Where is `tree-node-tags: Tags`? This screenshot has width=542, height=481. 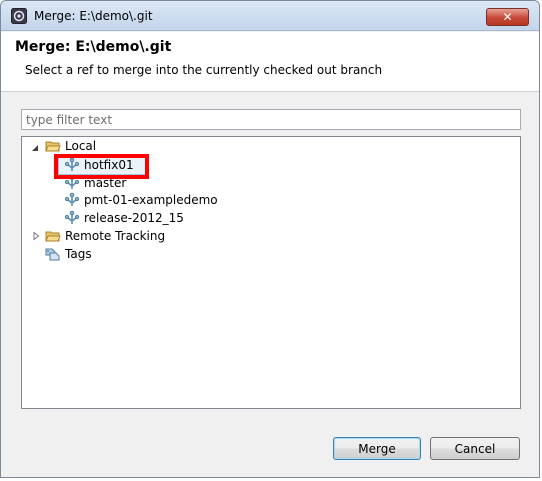 tree-node-tags: Tags is located at coordinates (68, 254).